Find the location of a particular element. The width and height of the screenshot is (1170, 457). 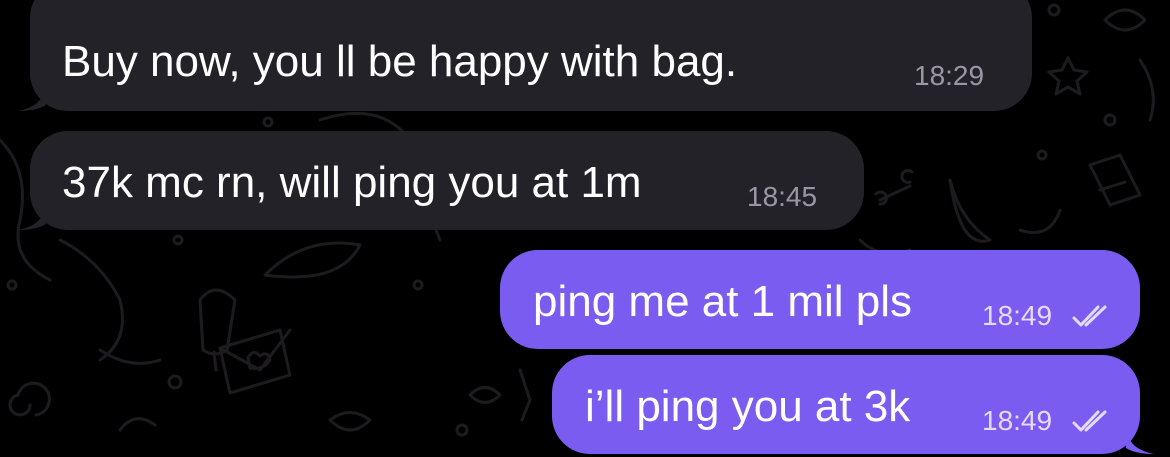

message-timestamp: 18:29 is located at coordinates (949, 75).